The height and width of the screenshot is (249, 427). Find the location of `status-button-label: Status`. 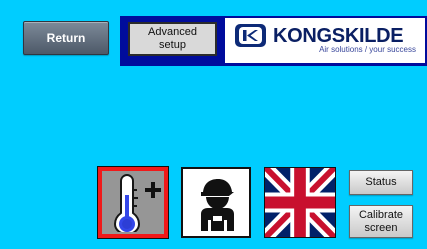

status-button-label: Status is located at coordinates (381, 182).